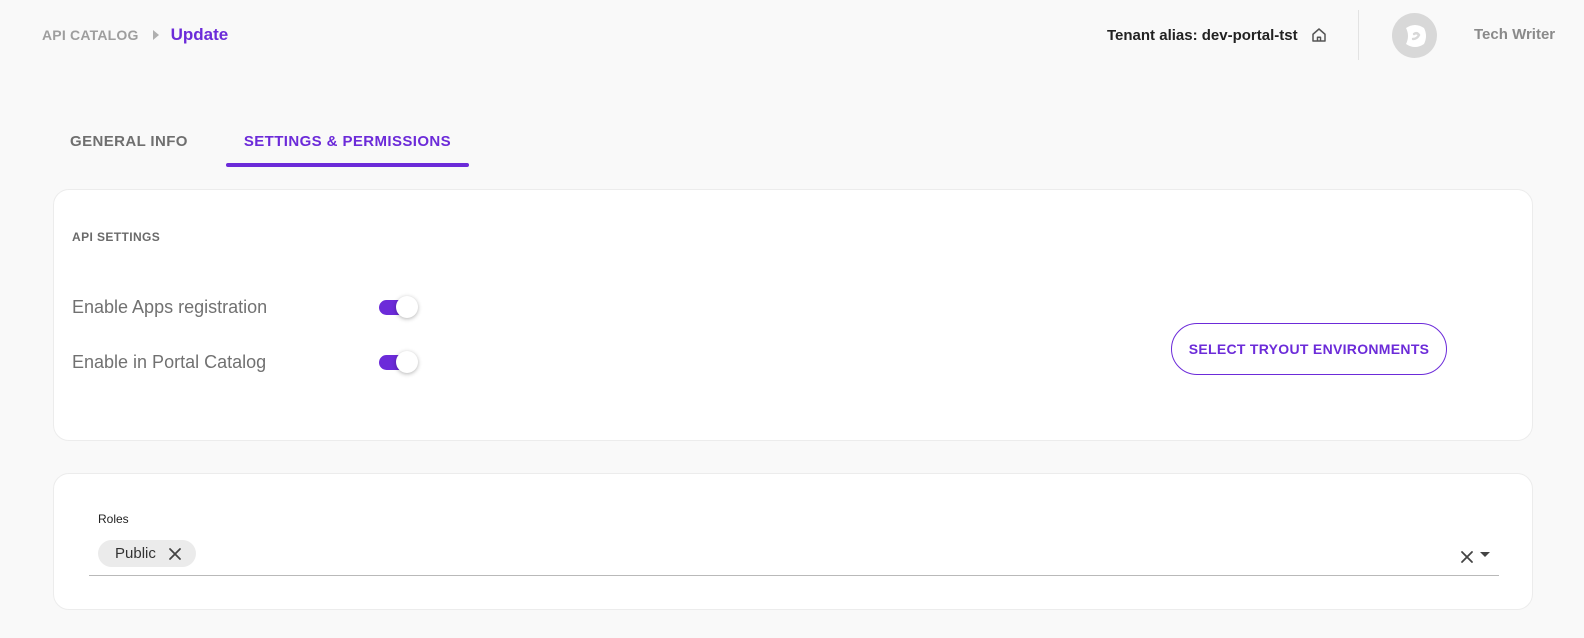 Image resolution: width=1584 pixels, height=638 pixels. I want to click on tab-bar: GENERAL INFO SETTINGS & PERMISSIONS, so click(261, 142).